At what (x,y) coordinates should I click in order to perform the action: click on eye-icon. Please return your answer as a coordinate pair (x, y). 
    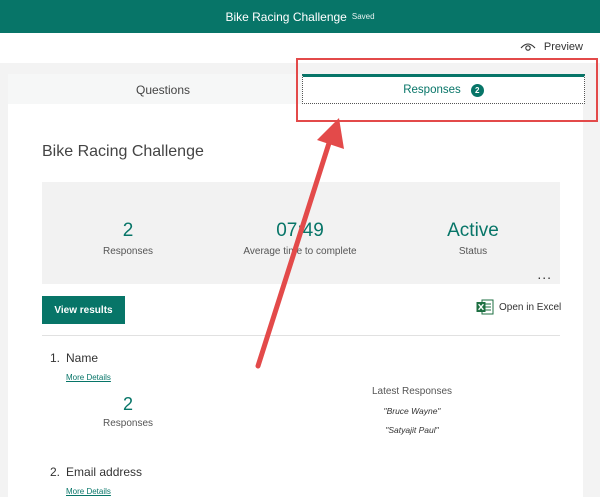
    Looking at the image, I should click on (528, 47).